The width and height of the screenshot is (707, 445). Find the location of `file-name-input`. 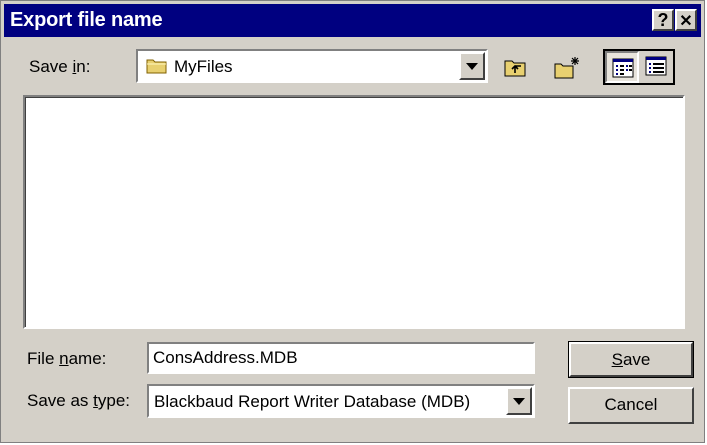

file-name-input is located at coordinates (341, 358).